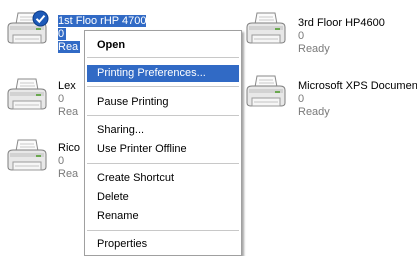  What do you see at coordinates (163, 102) in the screenshot?
I see `menu-item-pause-printing: Pause Printing` at bounding box center [163, 102].